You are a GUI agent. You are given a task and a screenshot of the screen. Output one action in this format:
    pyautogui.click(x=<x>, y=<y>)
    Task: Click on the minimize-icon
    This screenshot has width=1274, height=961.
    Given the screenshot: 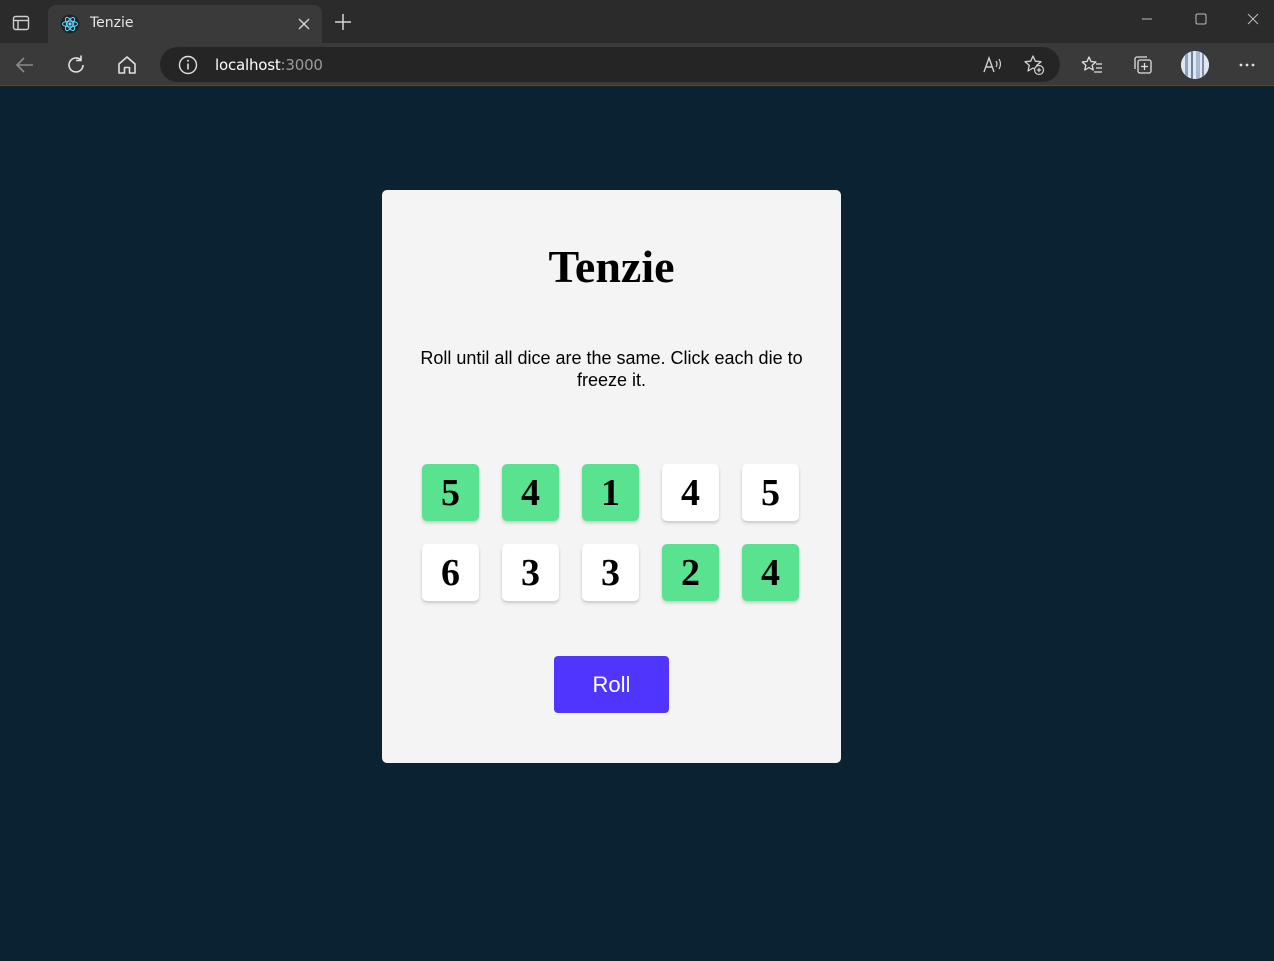 What is the action you would take?
    pyautogui.click(x=1147, y=19)
    